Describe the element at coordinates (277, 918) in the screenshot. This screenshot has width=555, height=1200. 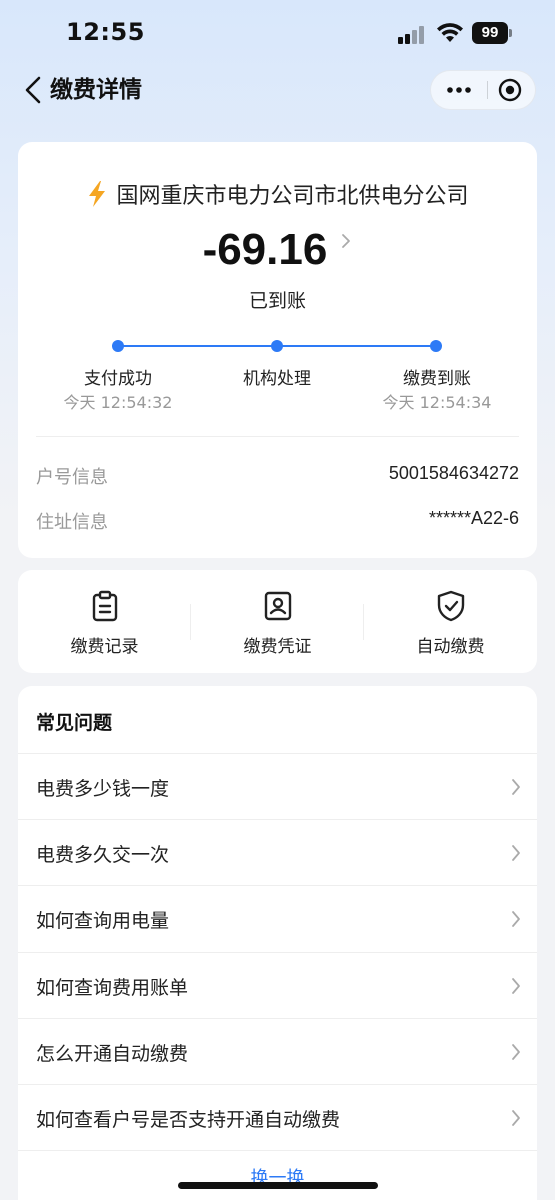
I see `faq-item: 如何查询用电量` at that location.